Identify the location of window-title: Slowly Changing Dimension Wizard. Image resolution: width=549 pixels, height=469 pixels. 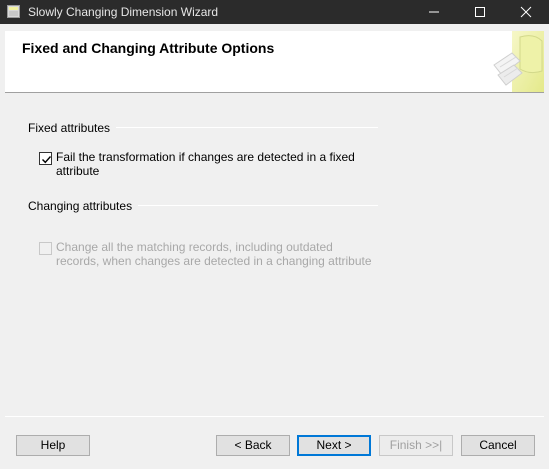
(123, 12).